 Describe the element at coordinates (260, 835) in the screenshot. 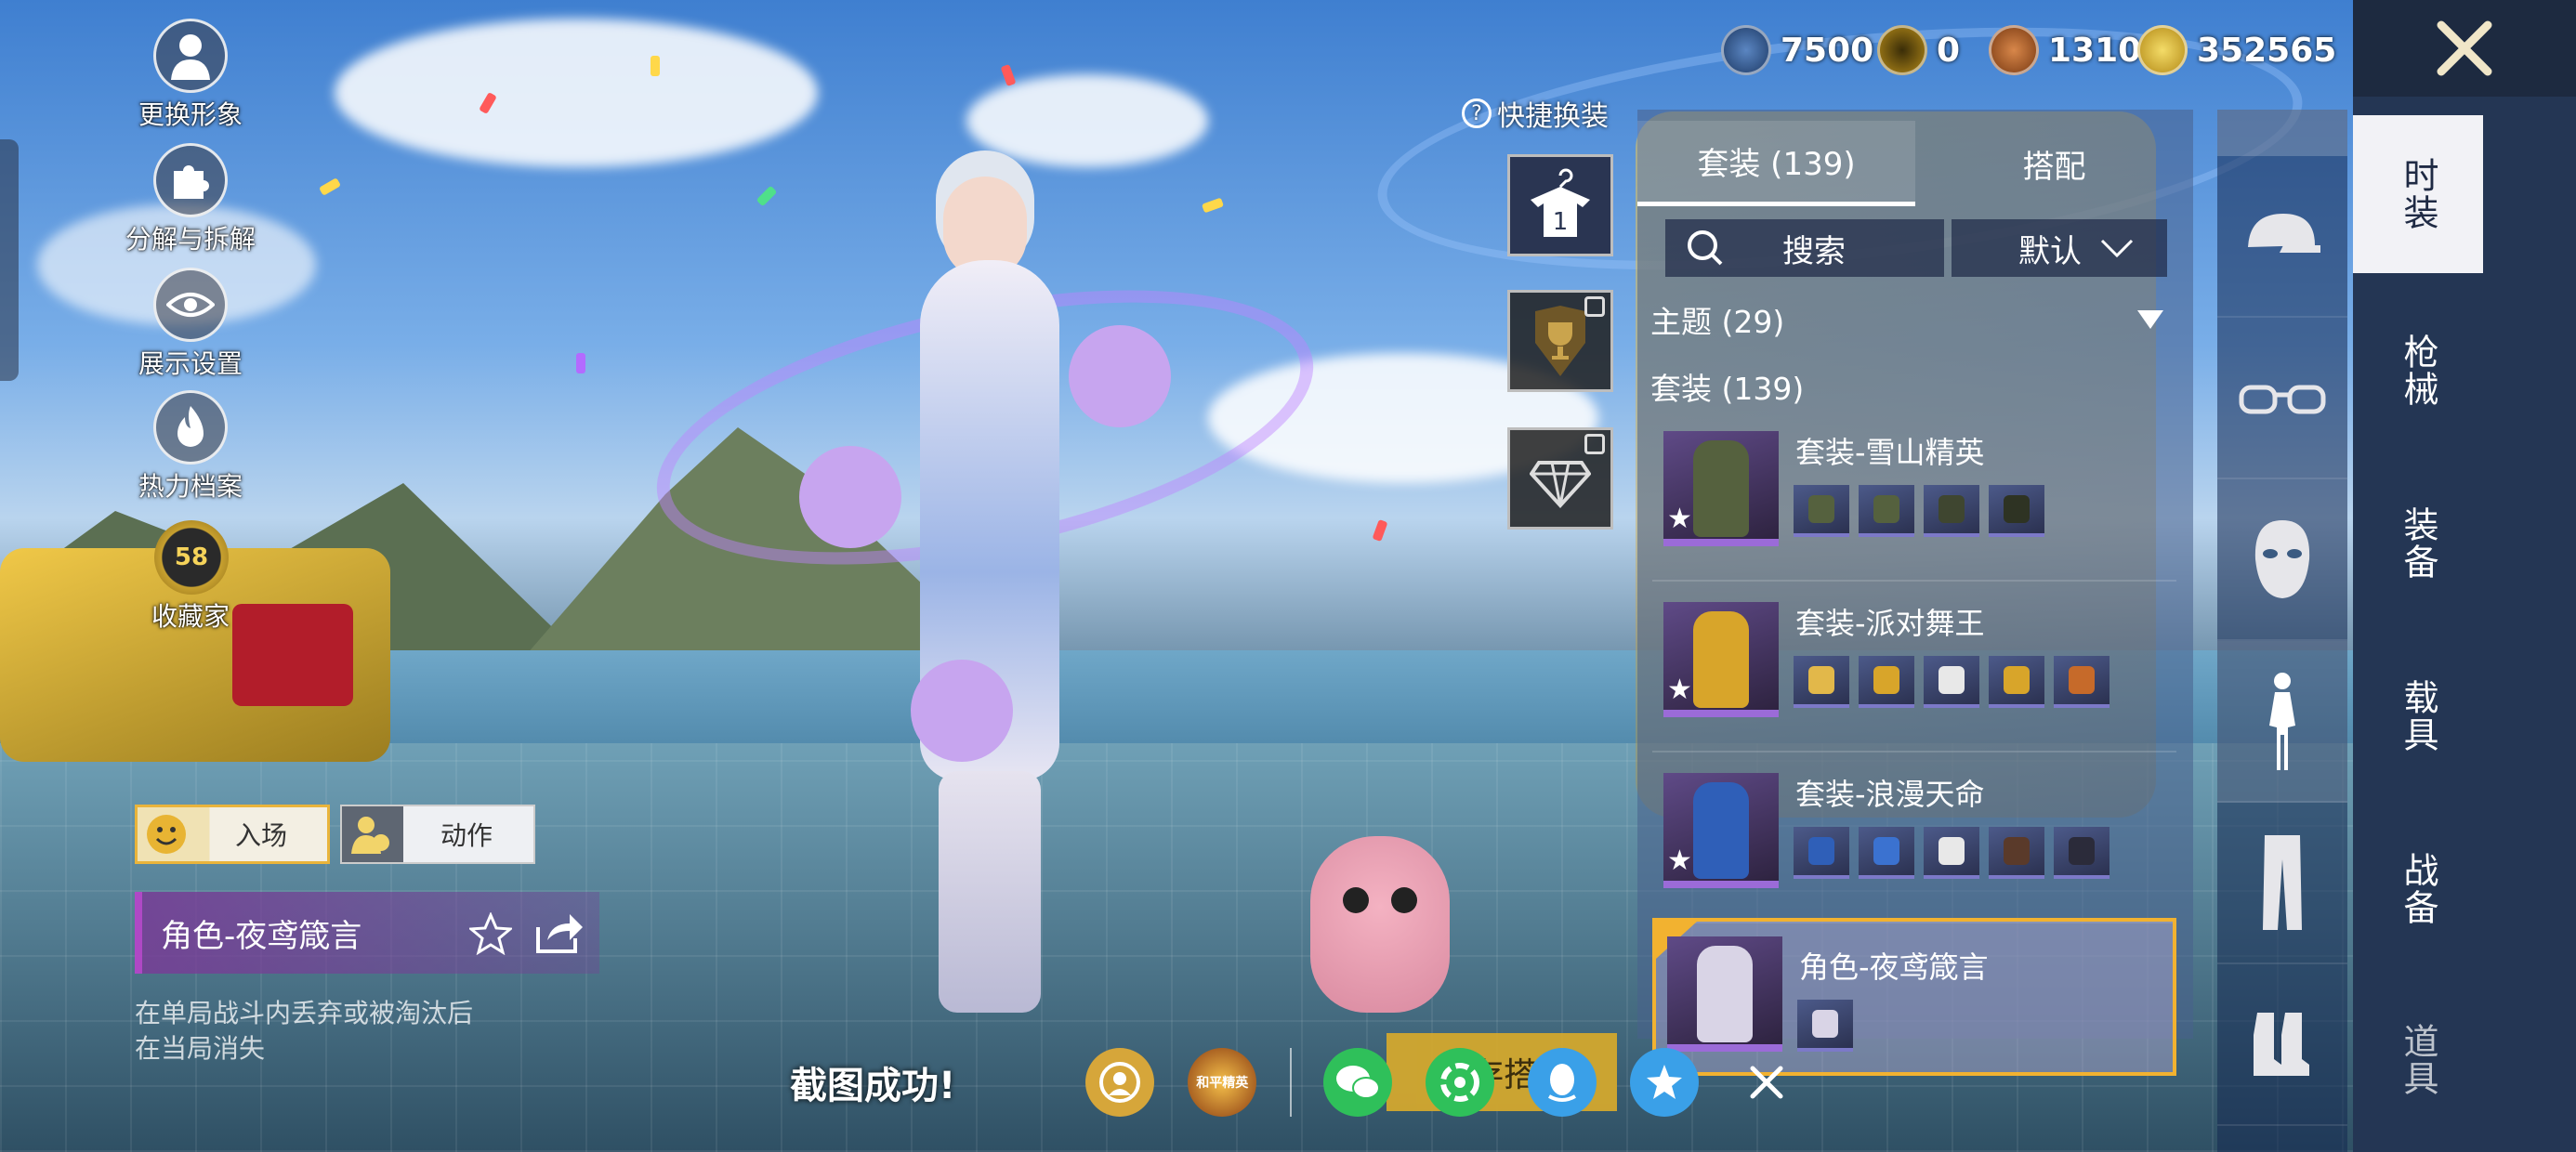

I see `entrance-label: 入场` at that location.